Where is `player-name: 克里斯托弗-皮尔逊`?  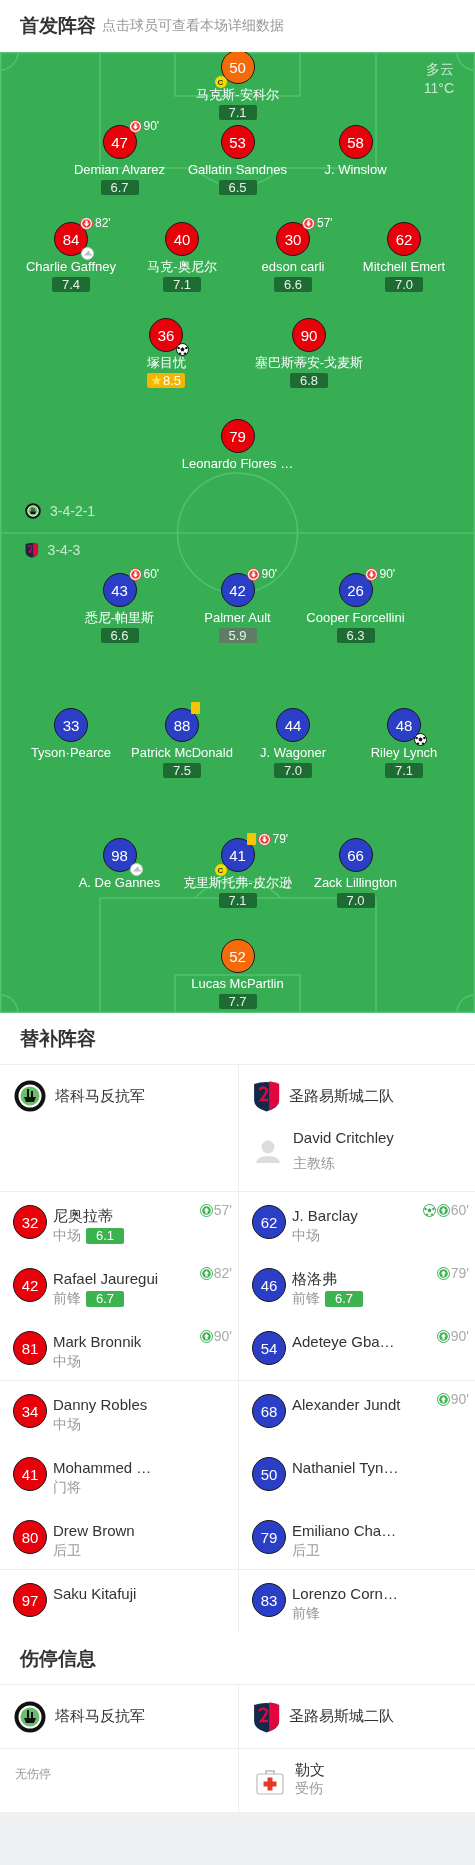 player-name: 克里斯托弗-皮尔逊 is located at coordinates (237, 883).